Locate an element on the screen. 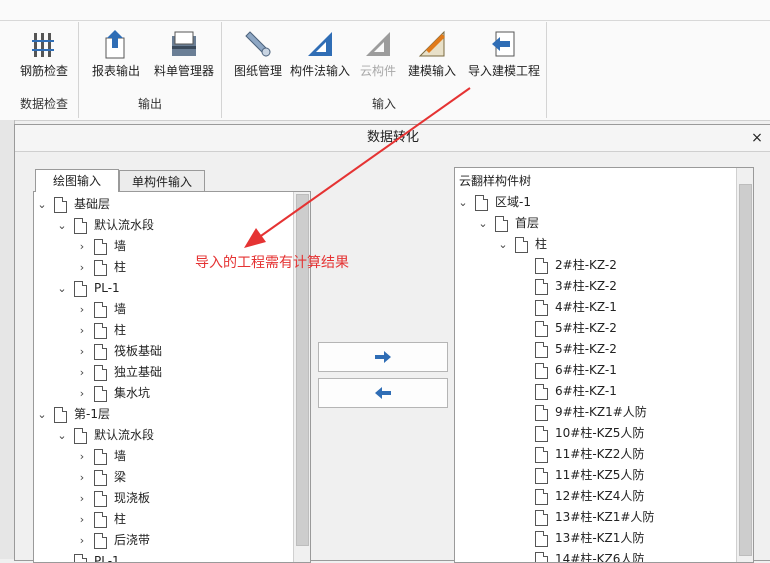  annotation-arrow is located at coordinates (357, 167).